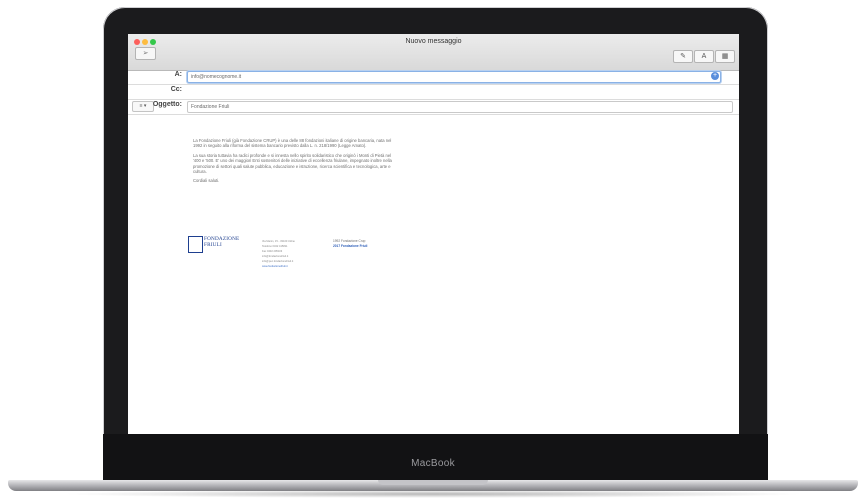 The image size is (866, 504). Describe the element at coordinates (704, 56) in the screenshot. I see `font-icon: A` at that location.